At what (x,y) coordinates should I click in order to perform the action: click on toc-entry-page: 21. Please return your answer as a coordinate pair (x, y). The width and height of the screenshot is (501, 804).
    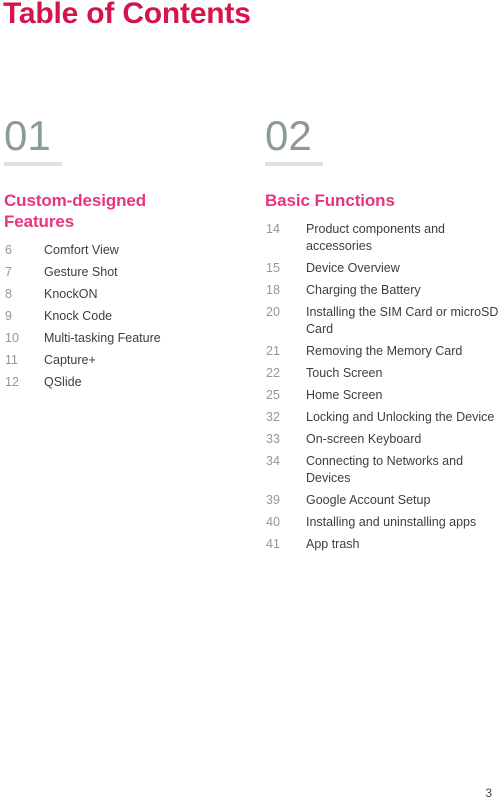
    Looking at the image, I should click on (273, 351).